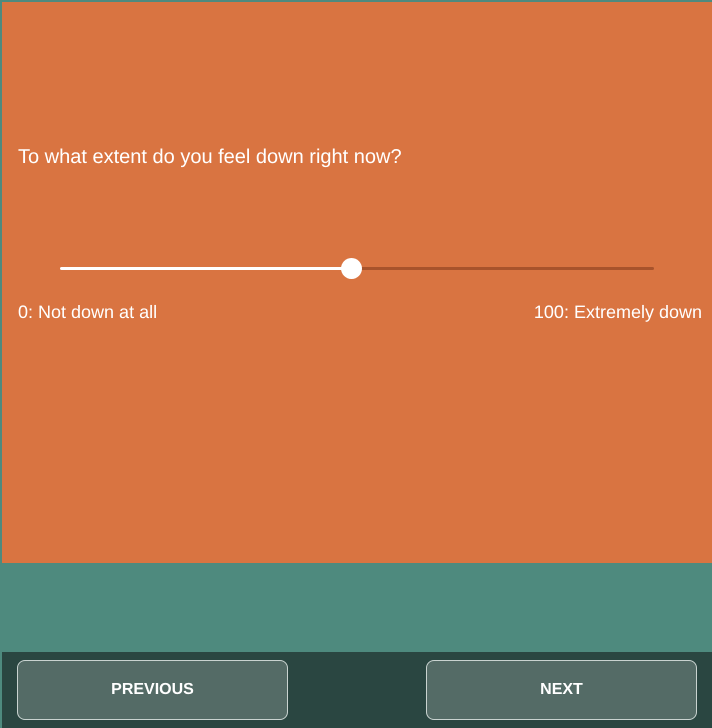 The width and height of the screenshot is (712, 728). What do you see at coordinates (152, 690) in the screenshot?
I see `previous-button: PREVIOUS` at bounding box center [152, 690].